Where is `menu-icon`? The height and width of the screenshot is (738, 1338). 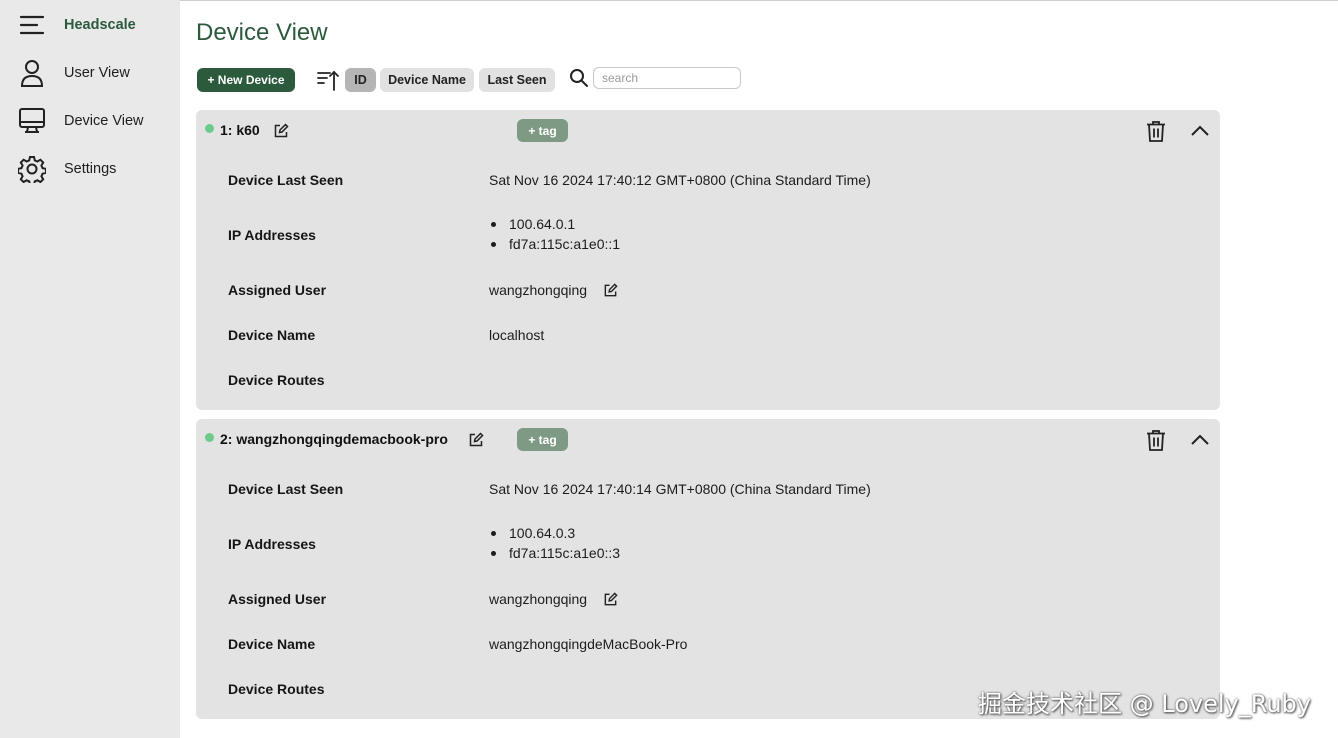
menu-icon is located at coordinates (32, 25).